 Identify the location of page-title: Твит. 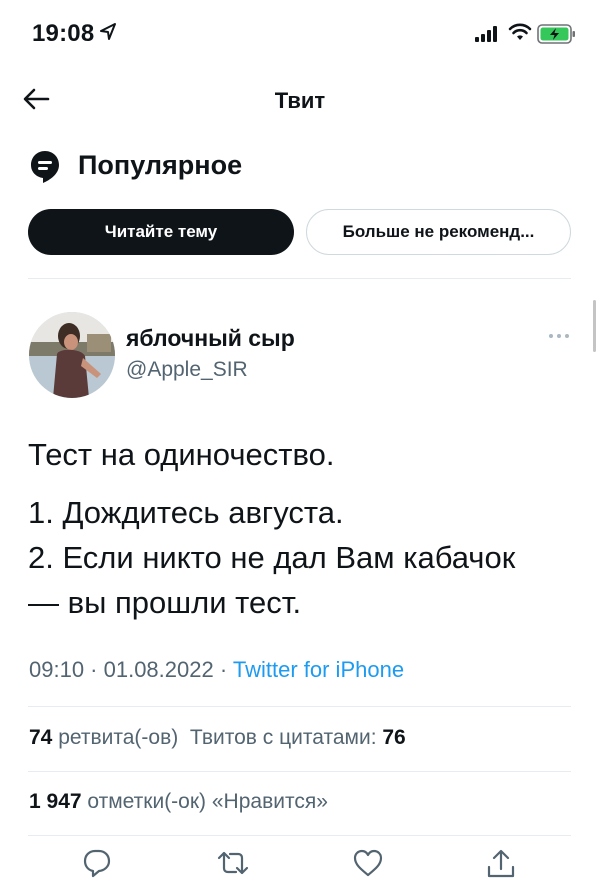
(300, 100).